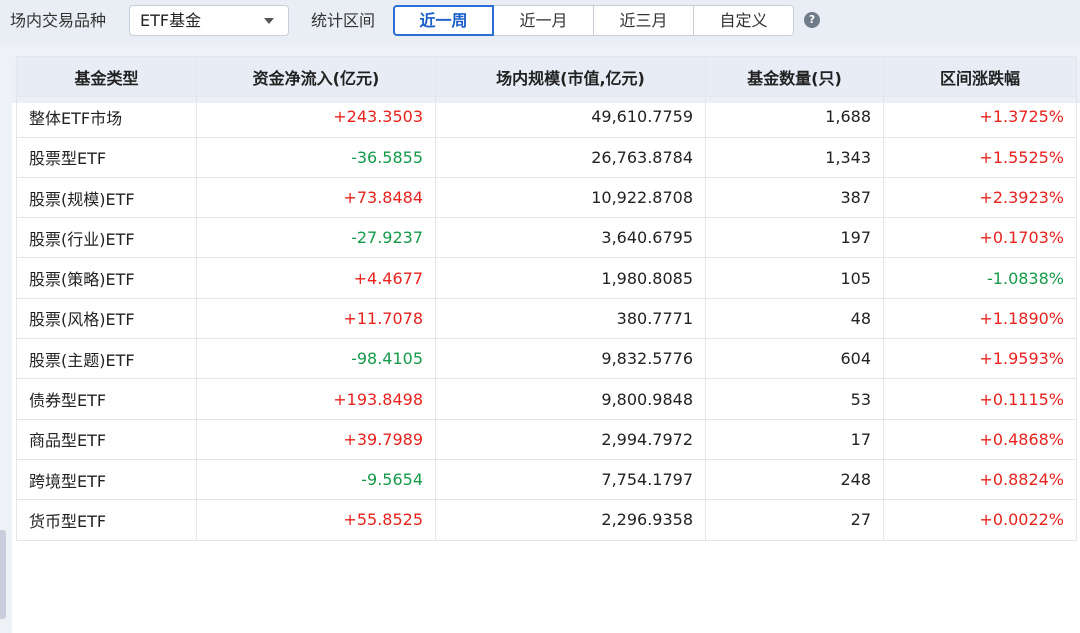  I want to click on cell-market-size: 10,922.8708, so click(570, 197).